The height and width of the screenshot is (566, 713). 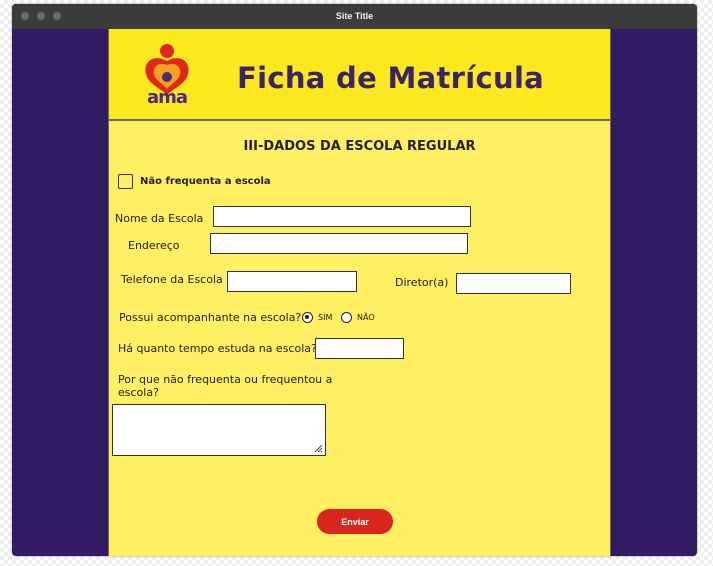 What do you see at coordinates (159, 218) in the screenshot?
I see `school-name-label: Nome da Escola` at bounding box center [159, 218].